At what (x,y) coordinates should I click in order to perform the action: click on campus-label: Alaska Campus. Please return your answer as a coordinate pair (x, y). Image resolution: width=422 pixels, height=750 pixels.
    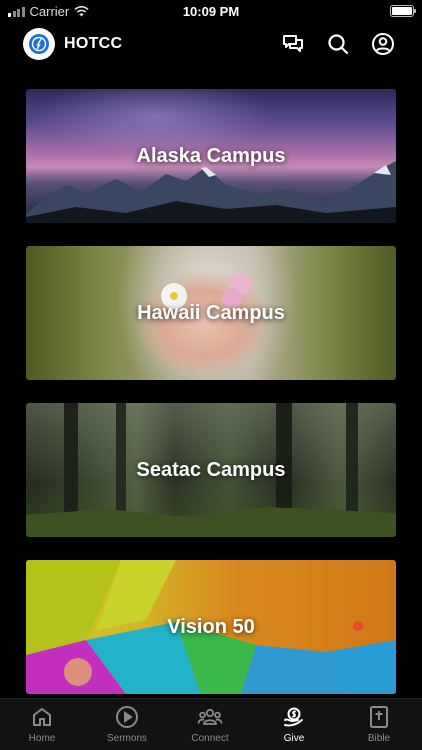
    Looking at the image, I should click on (211, 155).